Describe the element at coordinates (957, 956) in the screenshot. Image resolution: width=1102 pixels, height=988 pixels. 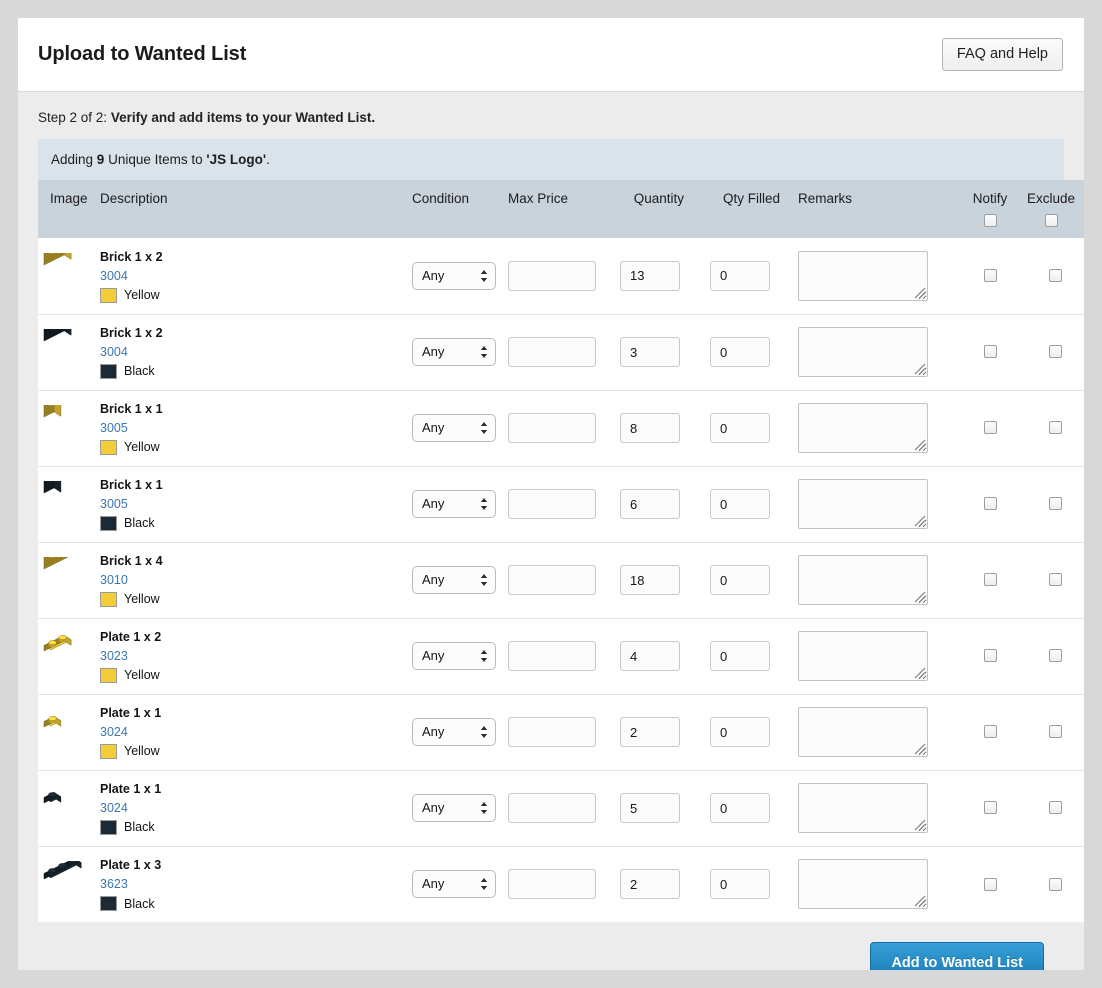
I see `add-to-wanted-list-button: Add to Wanted List` at that location.